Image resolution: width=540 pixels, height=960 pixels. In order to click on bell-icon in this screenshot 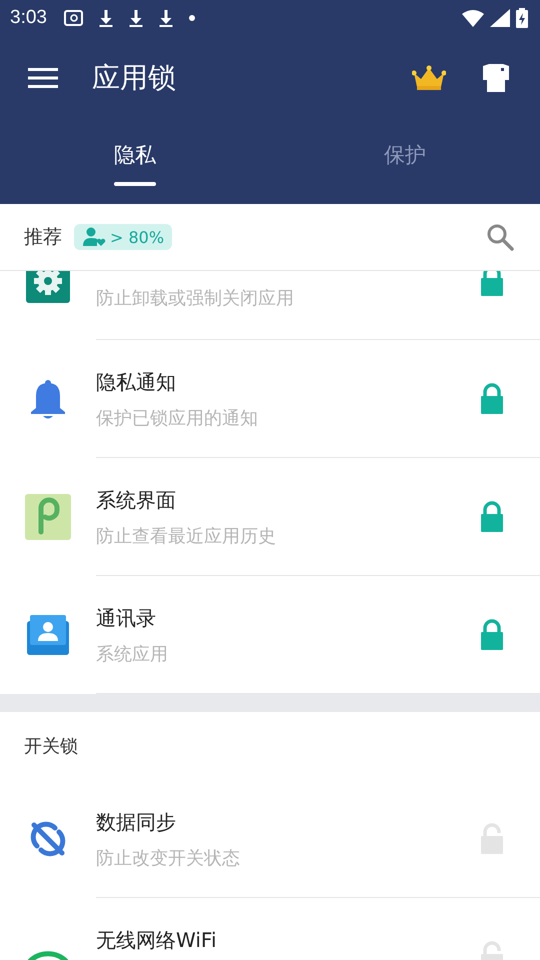, I will do `click(48, 399)`.